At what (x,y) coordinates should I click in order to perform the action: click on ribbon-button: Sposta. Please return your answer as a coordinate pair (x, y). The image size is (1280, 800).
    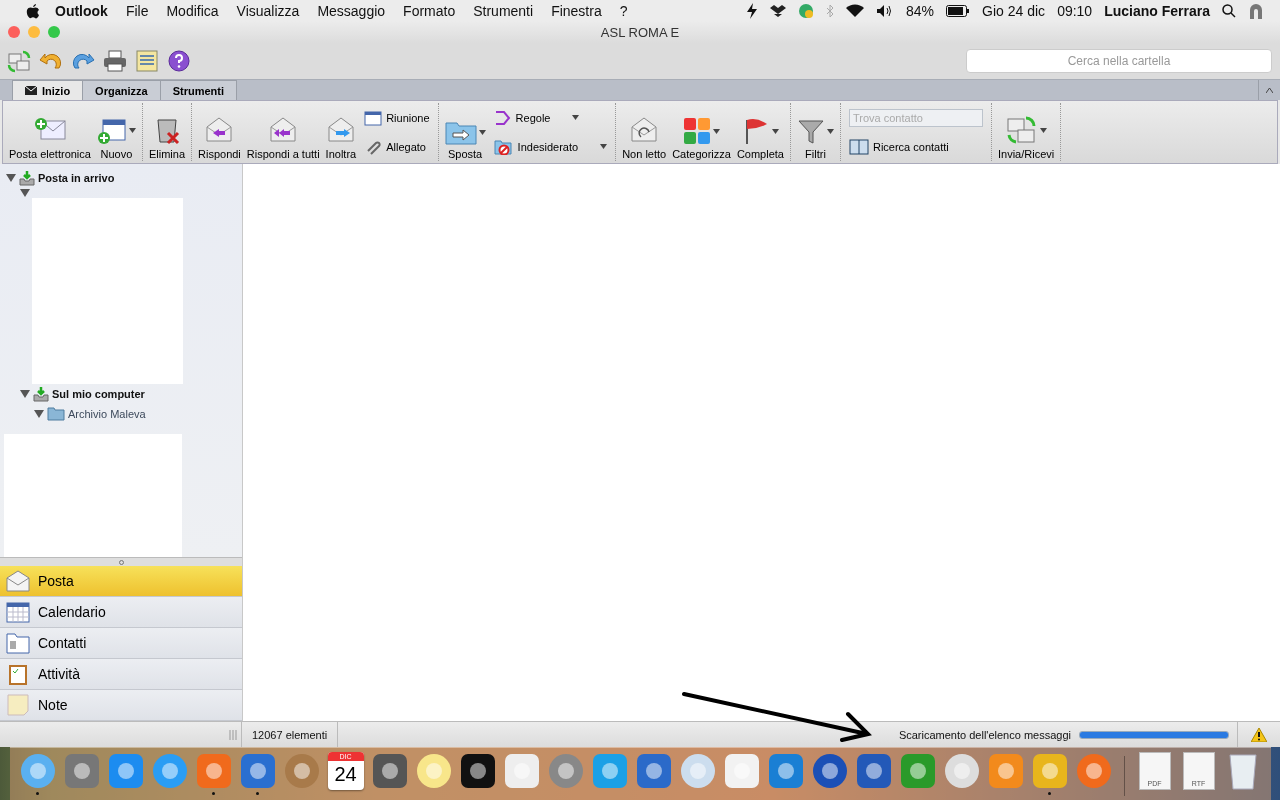
    Looking at the image, I should click on (465, 132).